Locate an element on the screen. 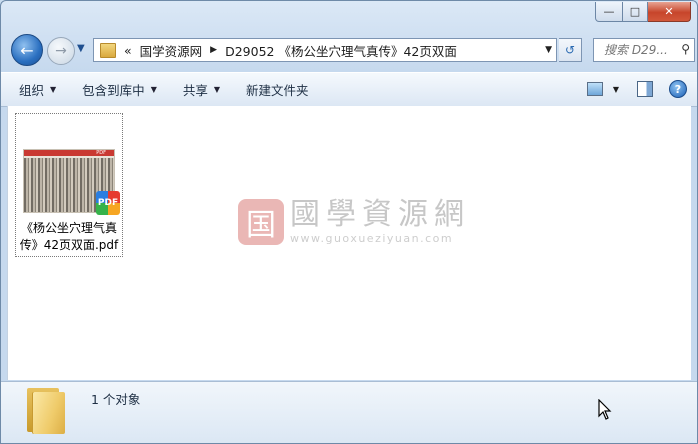 The width and height of the screenshot is (698, 444). include-in-library-menu: 包含到库中 ▼ is located at coordinates (119, 89).